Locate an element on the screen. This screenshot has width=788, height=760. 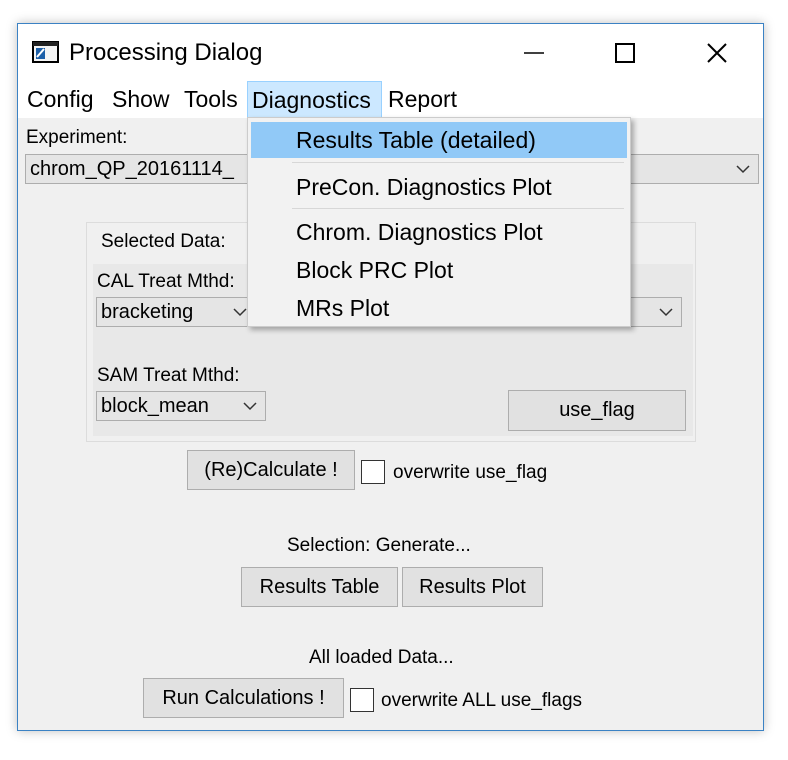
sam-treat-select: block_mean is located at coordinates (181, 406).